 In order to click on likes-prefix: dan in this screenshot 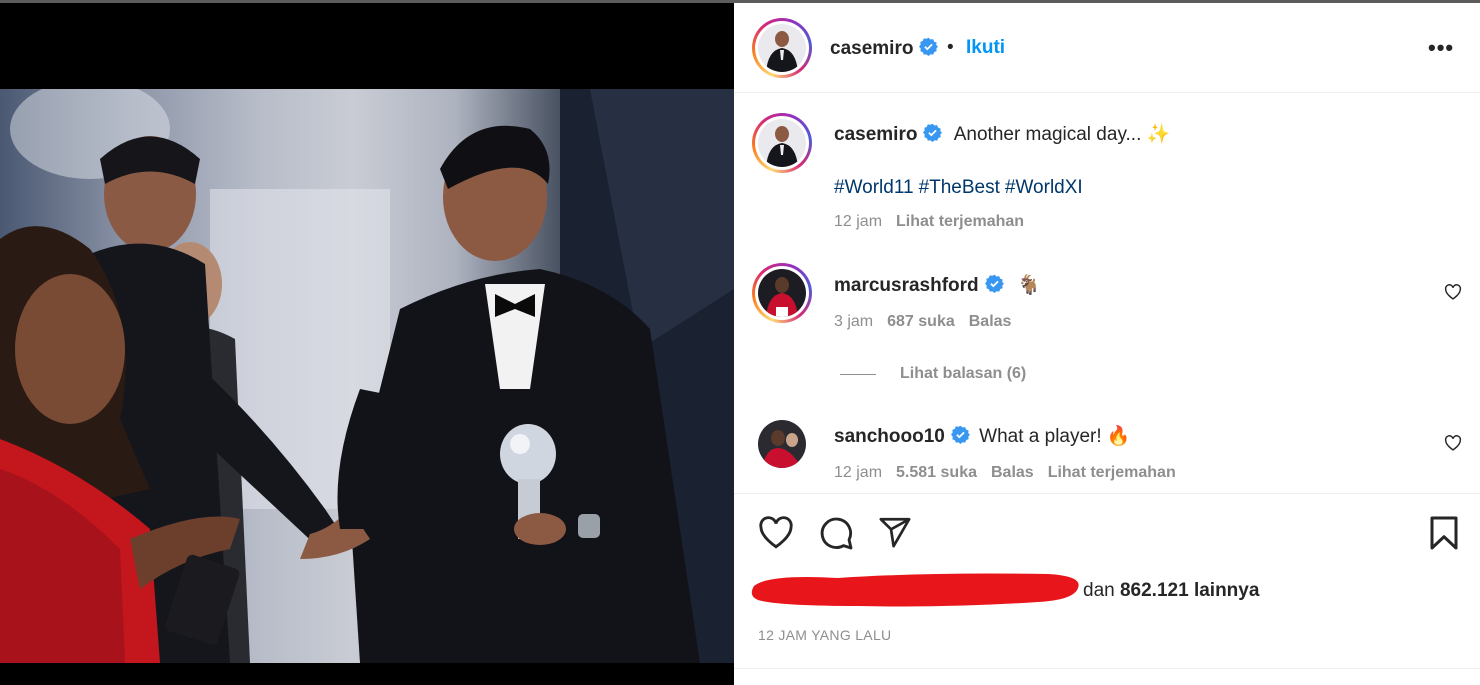, I will do `click(1101, 590)`.